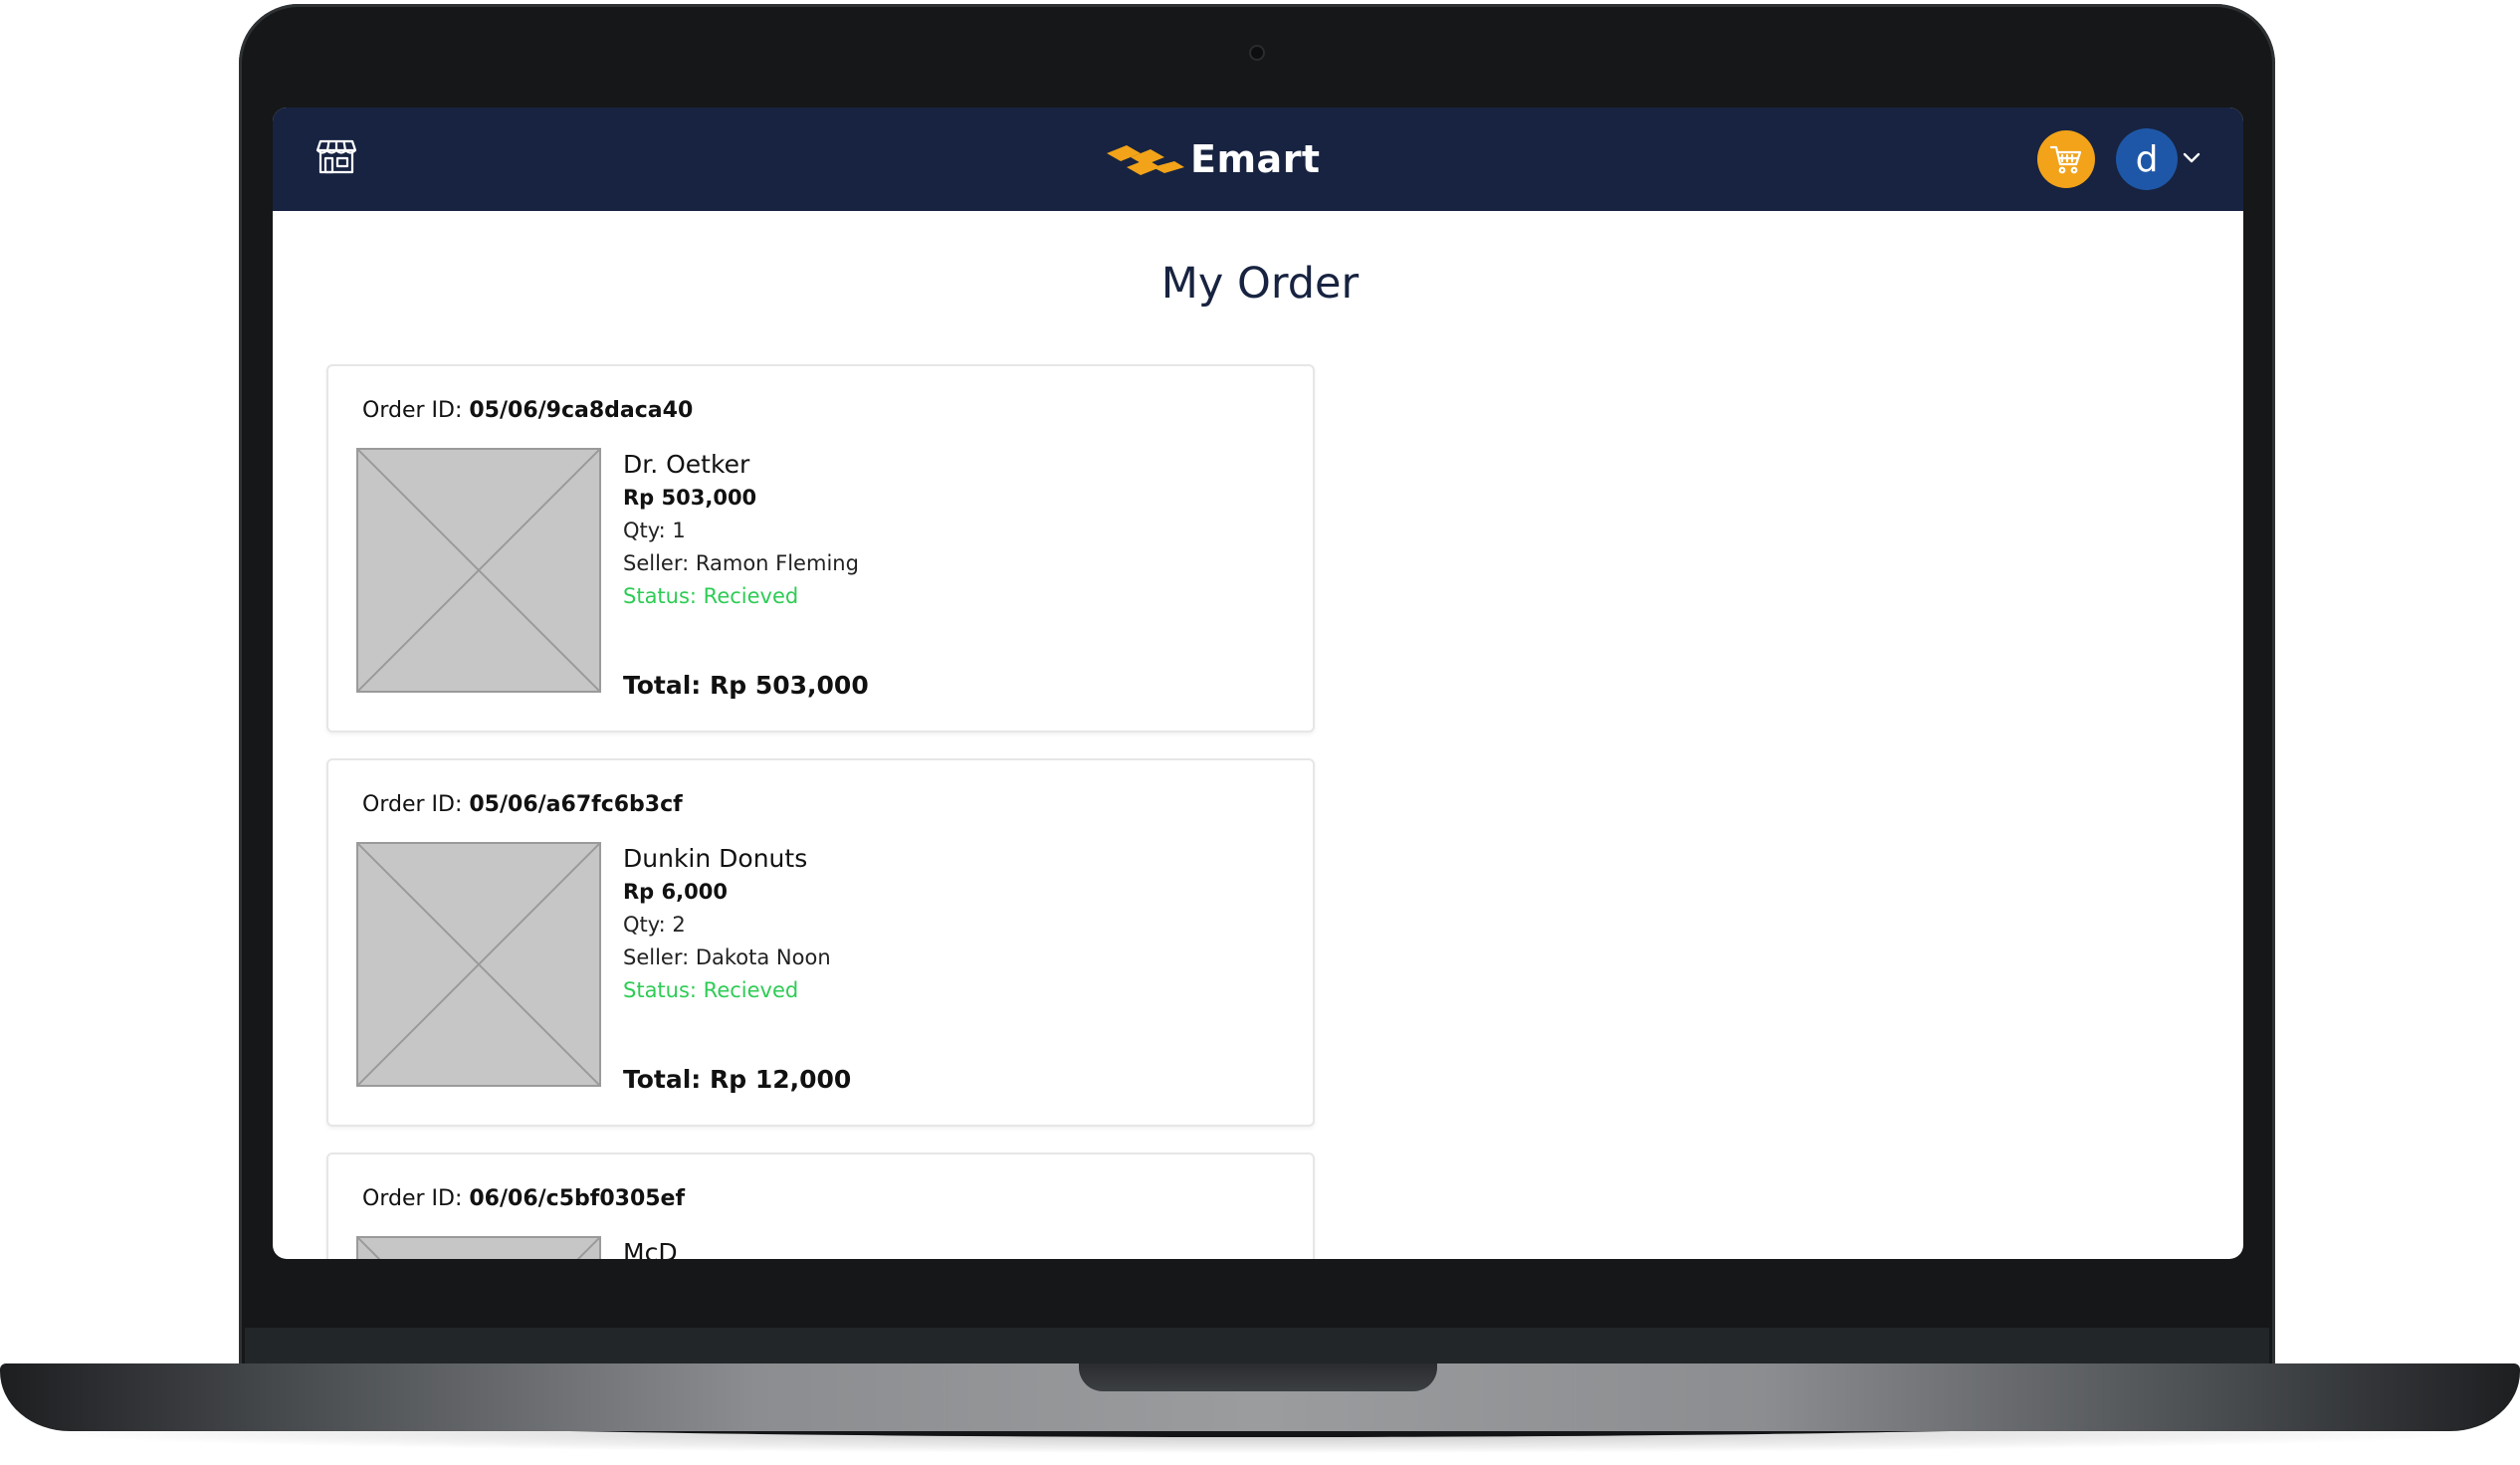  What do you see at coordinates (576, 804) in the screenshot?
I see `order-id-value: 05/06/a67fc6b3cf` at bounding box center [576, 804].